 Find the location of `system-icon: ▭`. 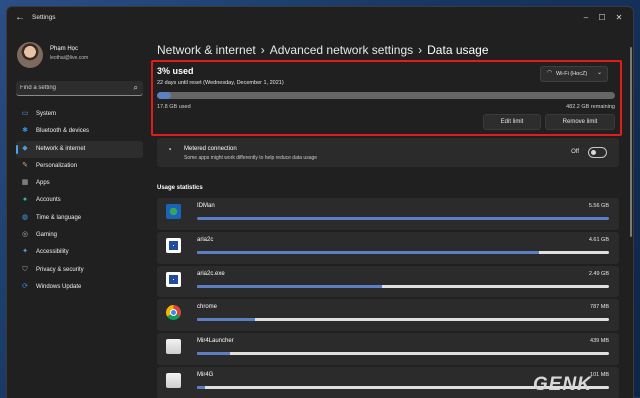

system-icon: ▭ is located at coordinates (25, 113).